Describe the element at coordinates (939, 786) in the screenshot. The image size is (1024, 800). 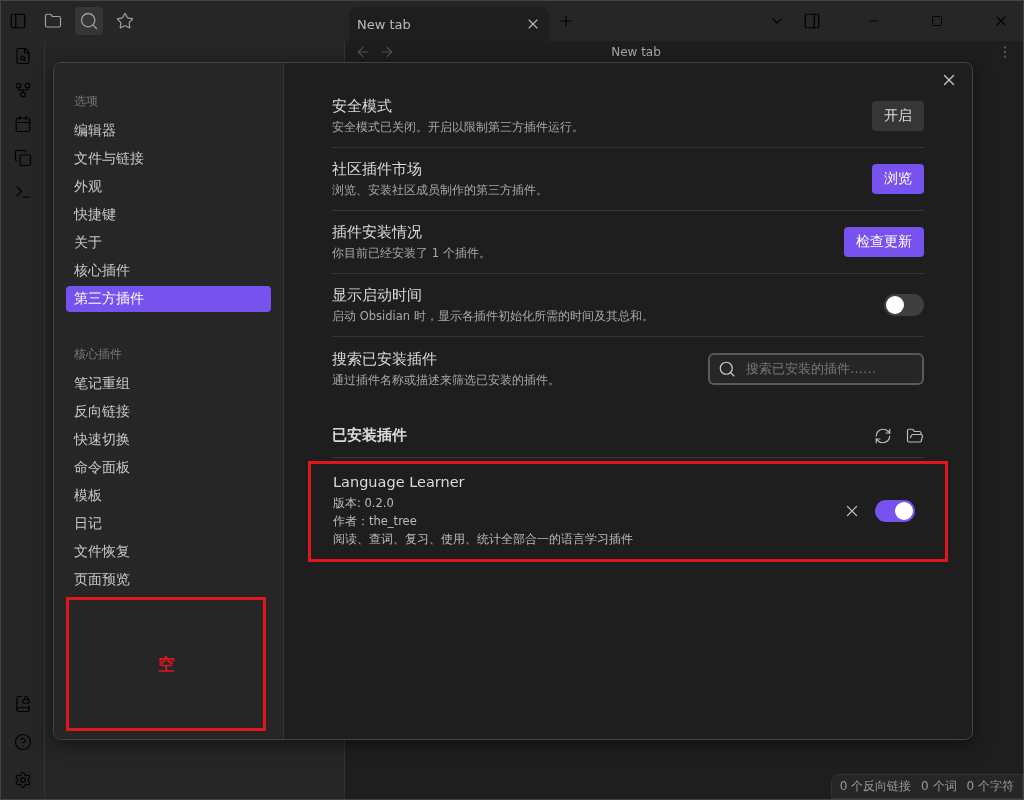
I see `status-text: 0 个词` at that location.